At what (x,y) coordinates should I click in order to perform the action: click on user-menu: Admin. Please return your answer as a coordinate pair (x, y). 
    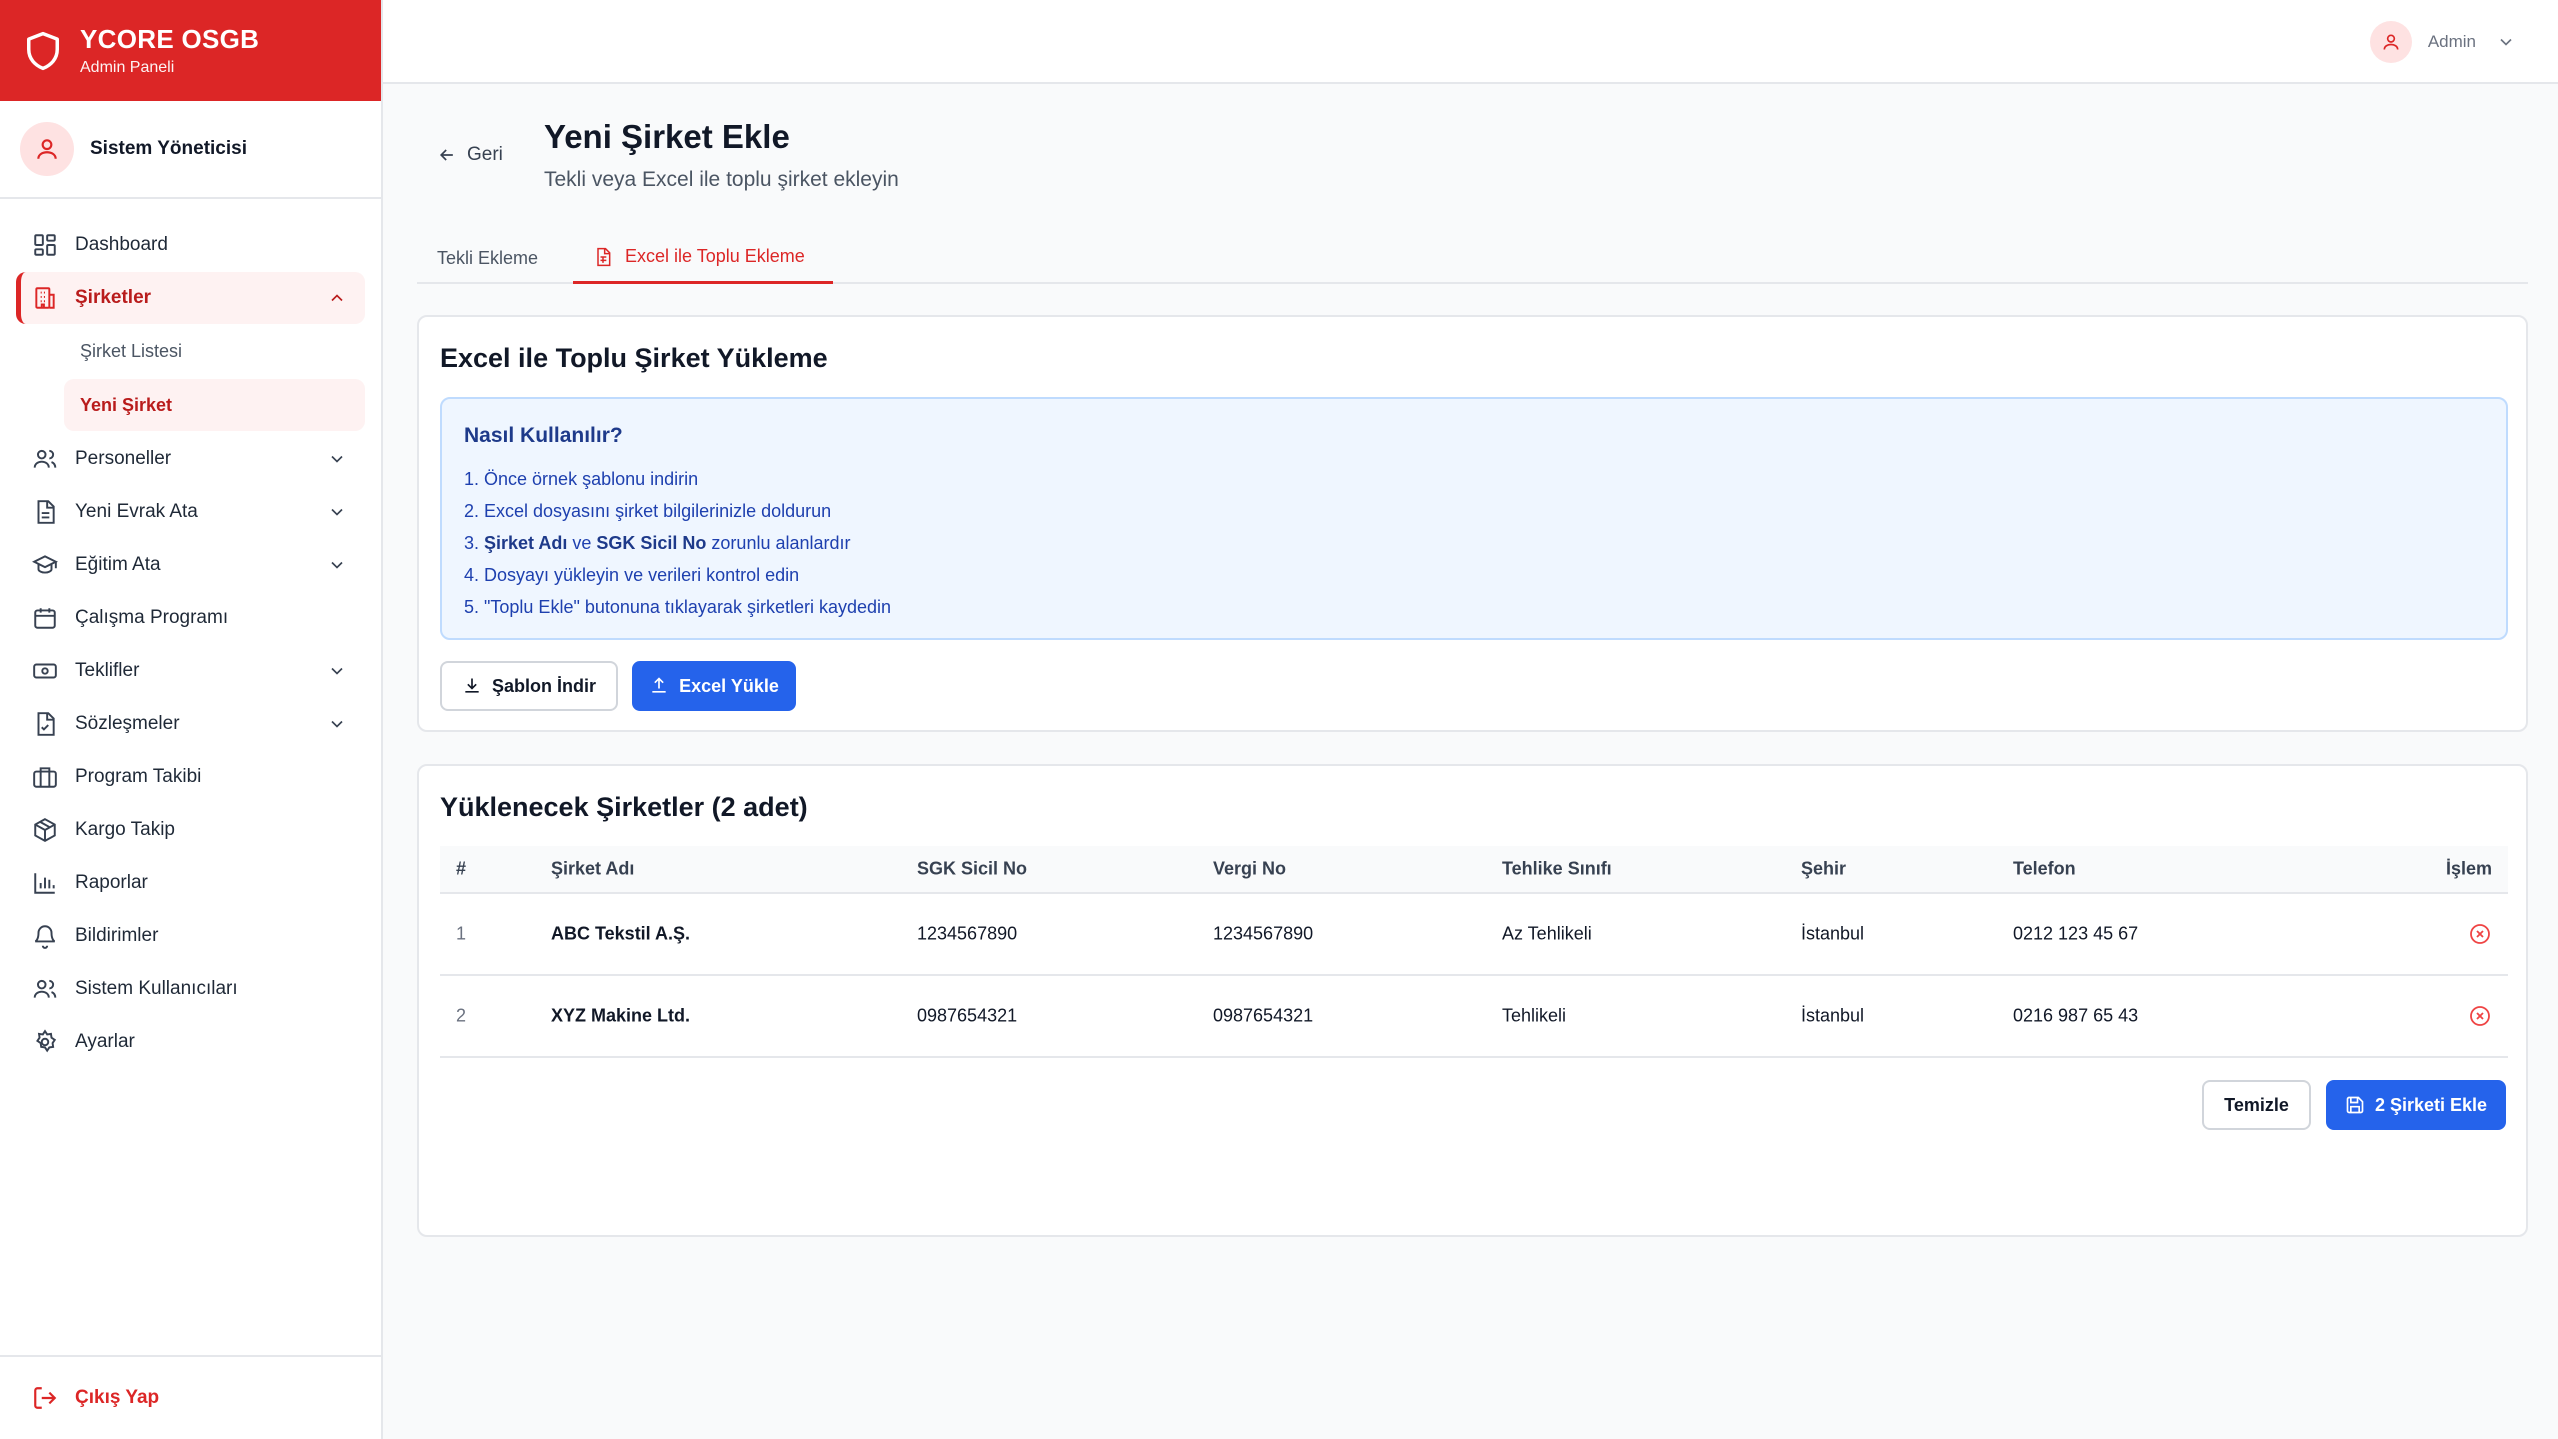
    Looking at the image, I should click on (2442, 42).